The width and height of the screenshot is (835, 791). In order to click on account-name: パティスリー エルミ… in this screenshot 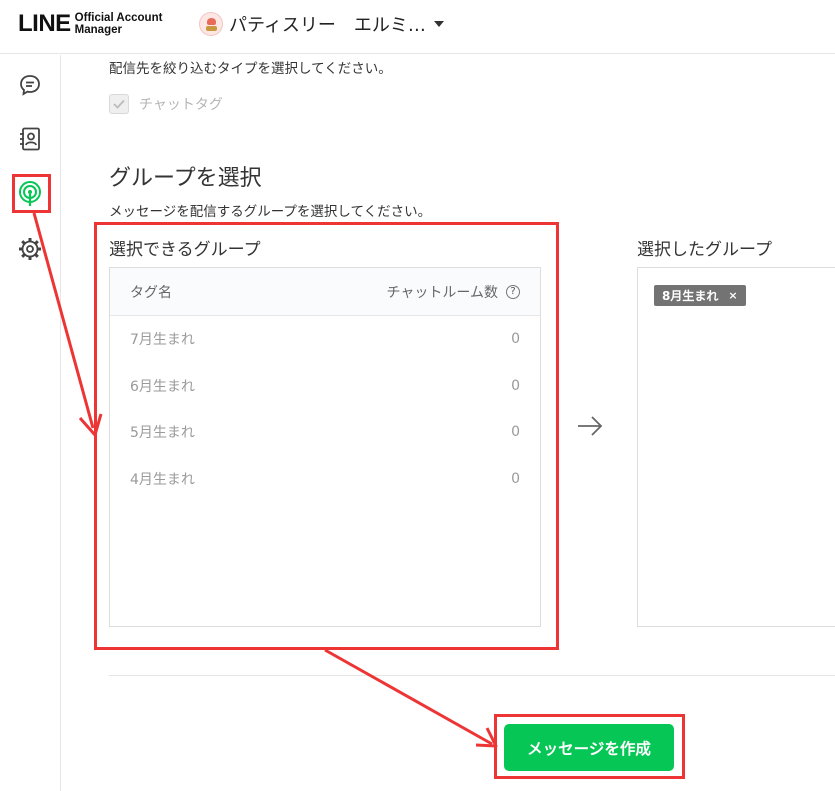, I will do `click(327, 25)`.